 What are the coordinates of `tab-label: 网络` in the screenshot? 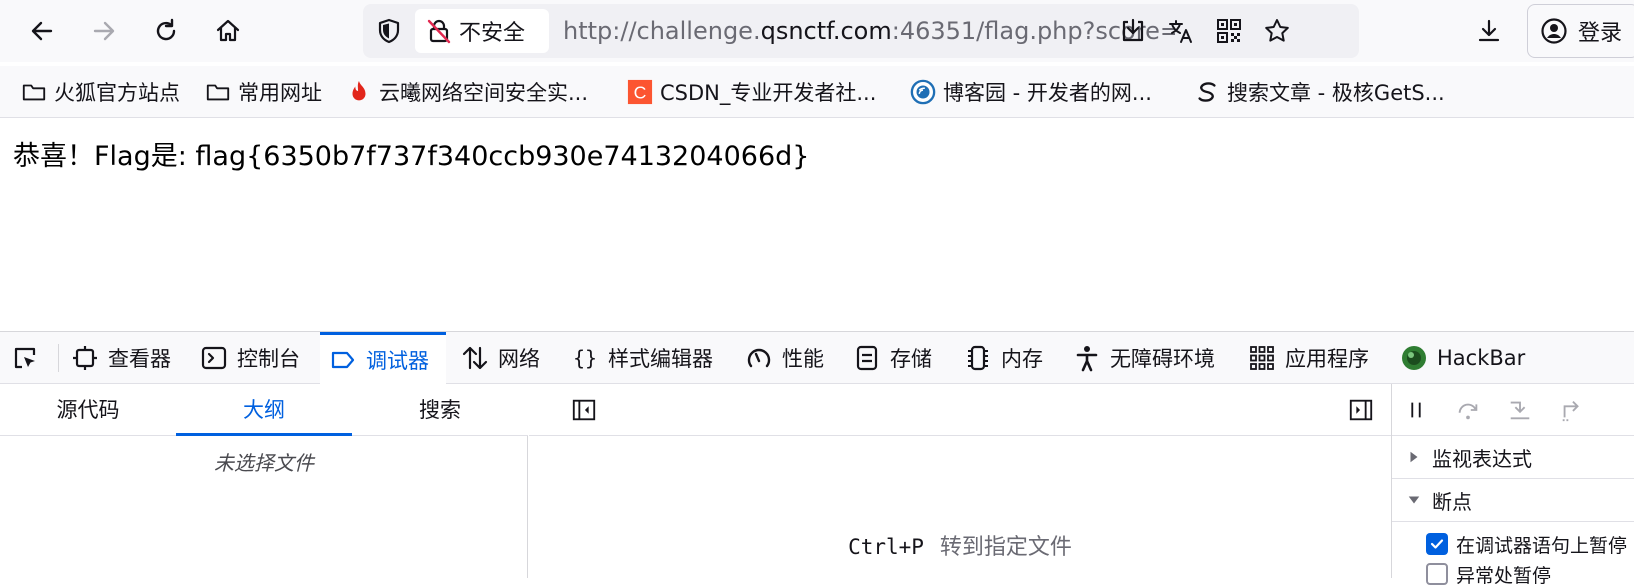 It's located at (519, 359).